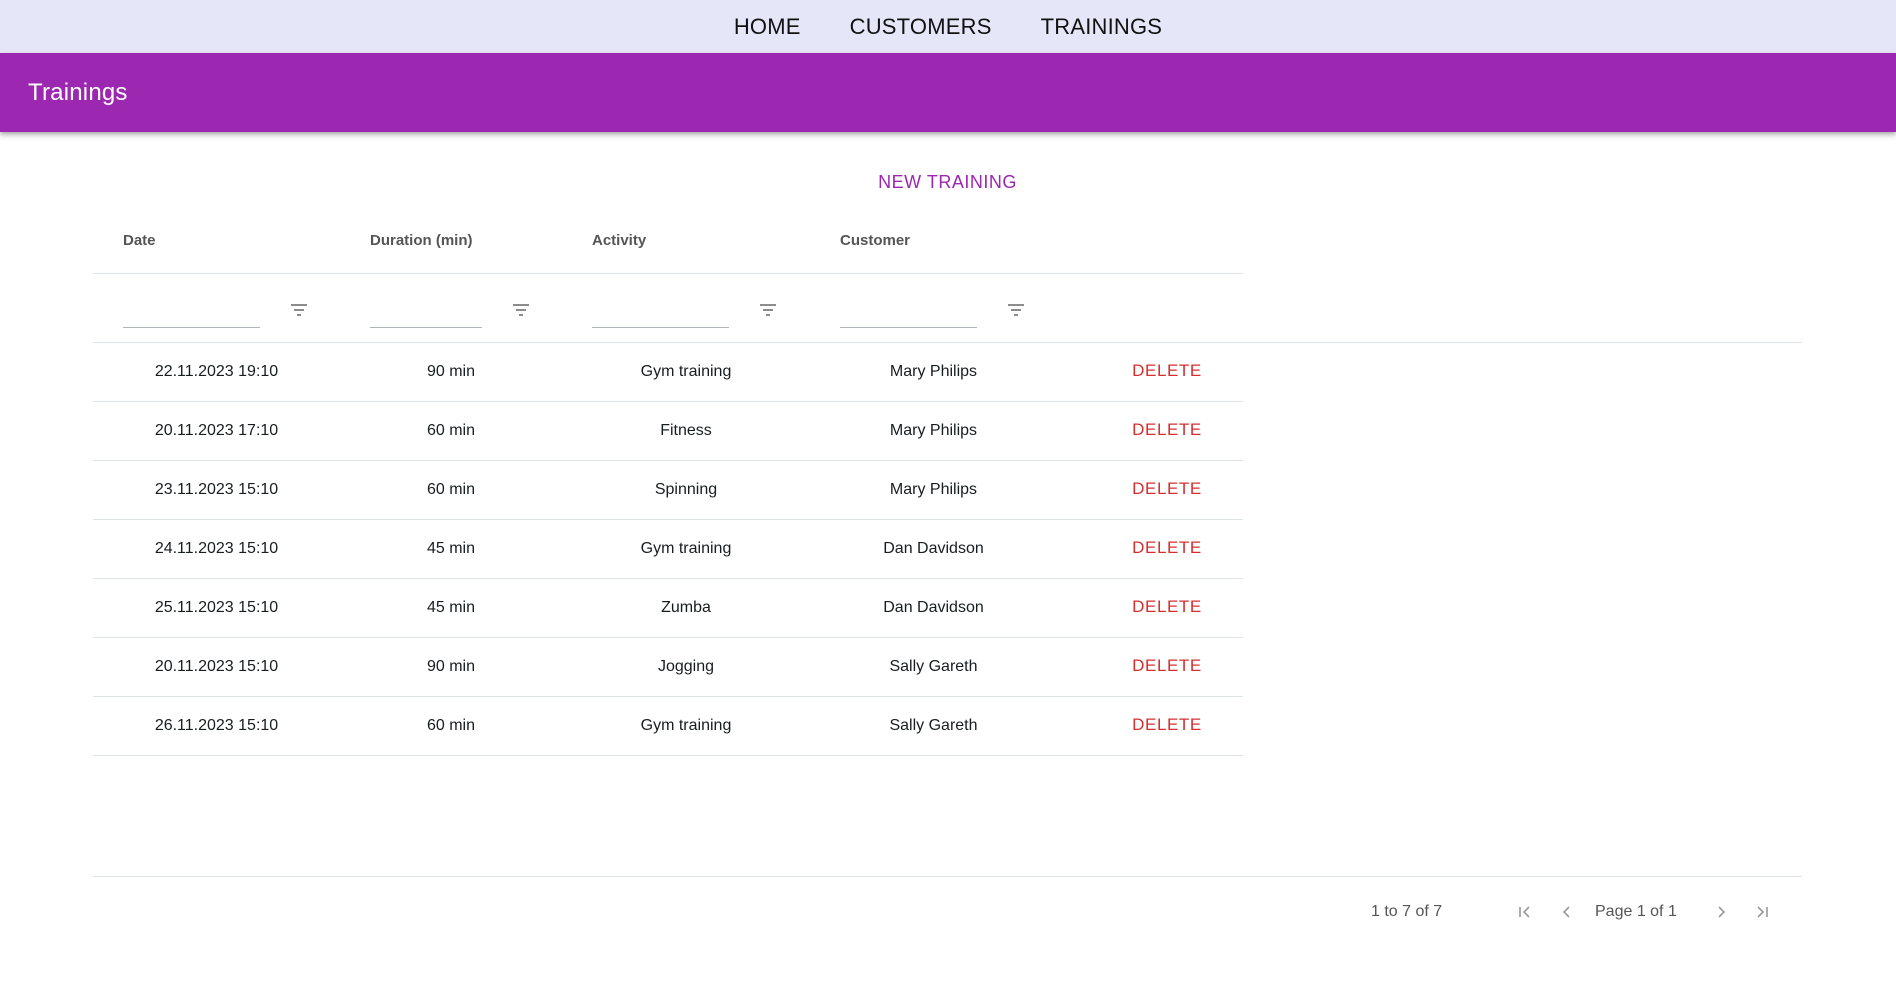 This screenshot has height=987, width=1896. Describe the element at coordinates (1762, 912) in the screenshot. I see `last-page-icon` at that location.